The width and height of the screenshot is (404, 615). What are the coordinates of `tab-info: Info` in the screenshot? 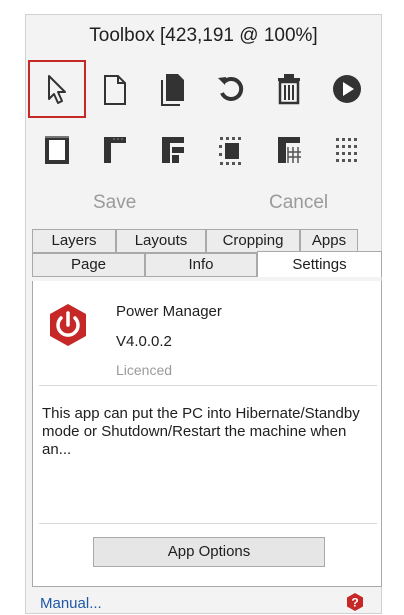 It's located at (201, 265).